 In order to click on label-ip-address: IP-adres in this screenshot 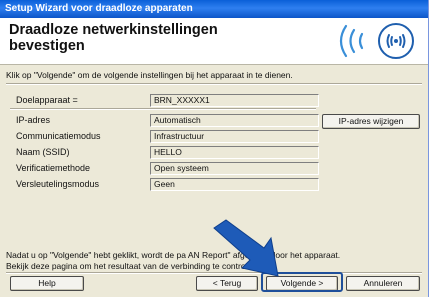, I will do `click(33, 120)`.